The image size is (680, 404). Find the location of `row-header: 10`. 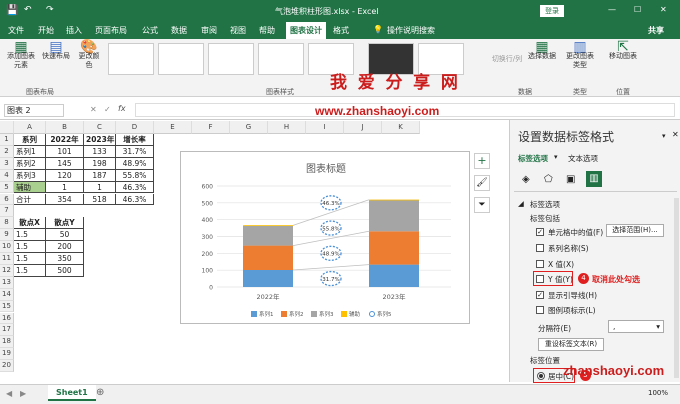

row-header: 10 is located at coordinates (7, 247).